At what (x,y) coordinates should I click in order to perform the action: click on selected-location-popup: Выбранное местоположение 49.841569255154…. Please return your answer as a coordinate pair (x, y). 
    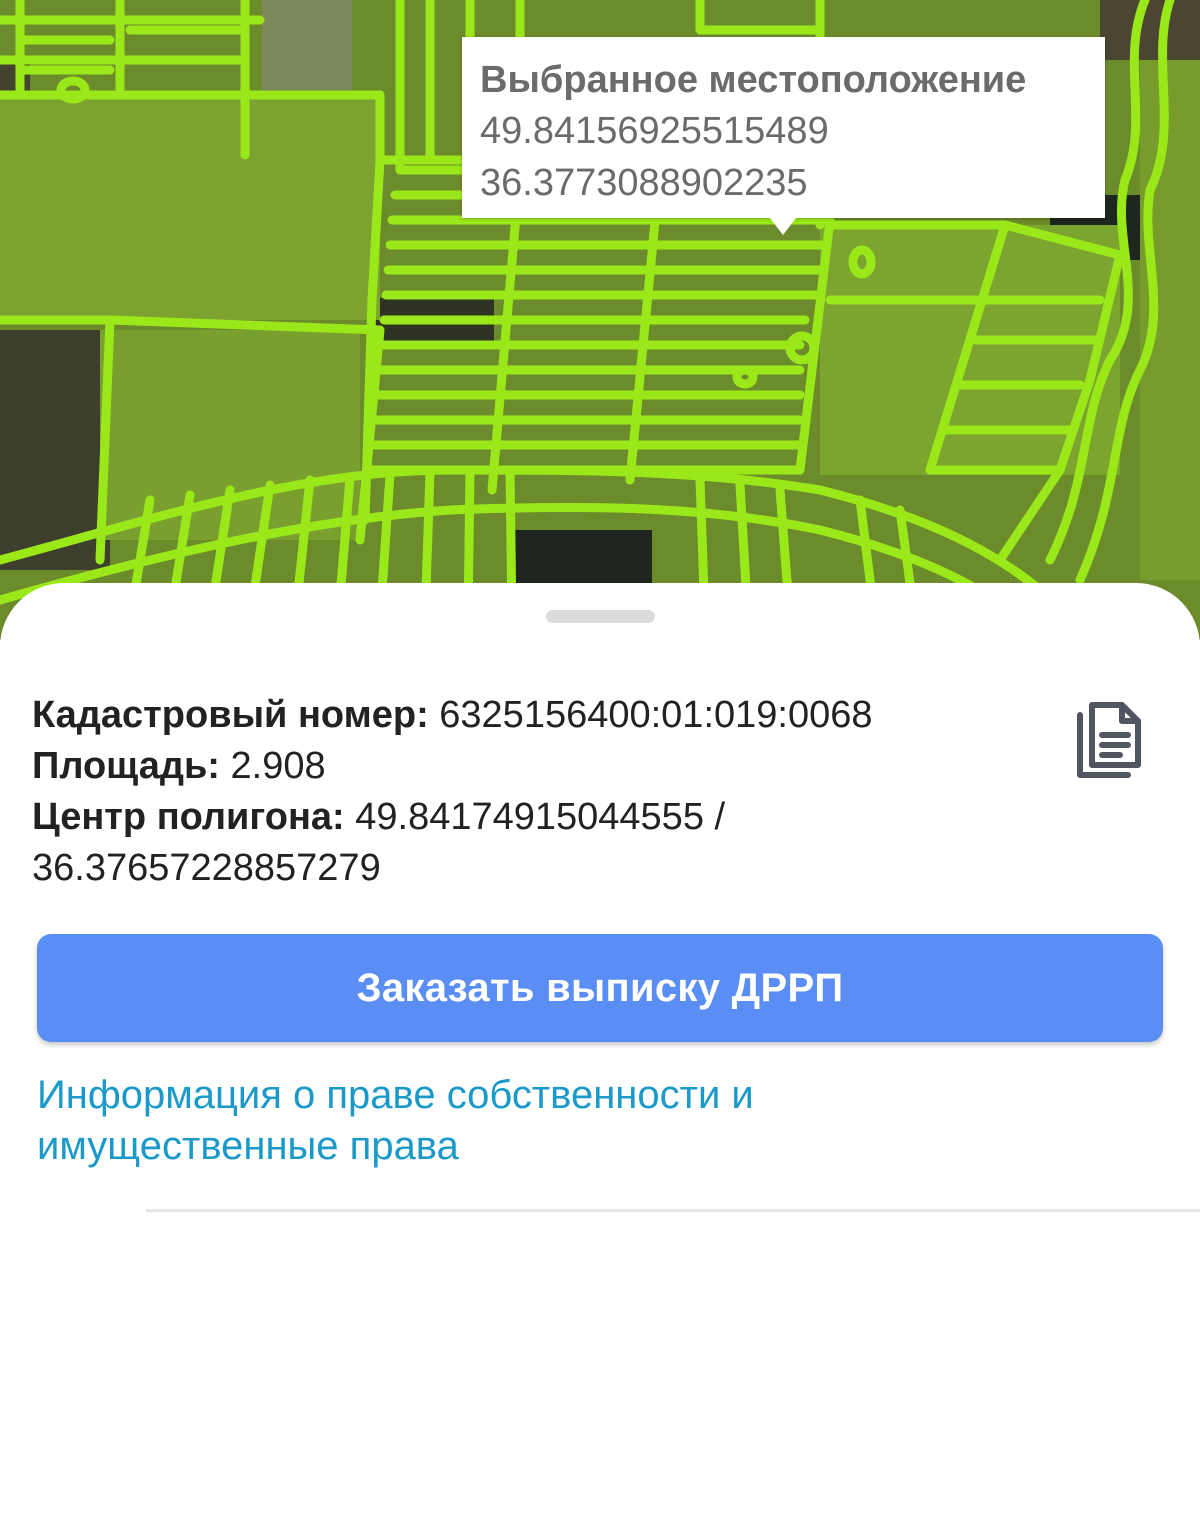
    Looking at the image, I should click on (783, 136).